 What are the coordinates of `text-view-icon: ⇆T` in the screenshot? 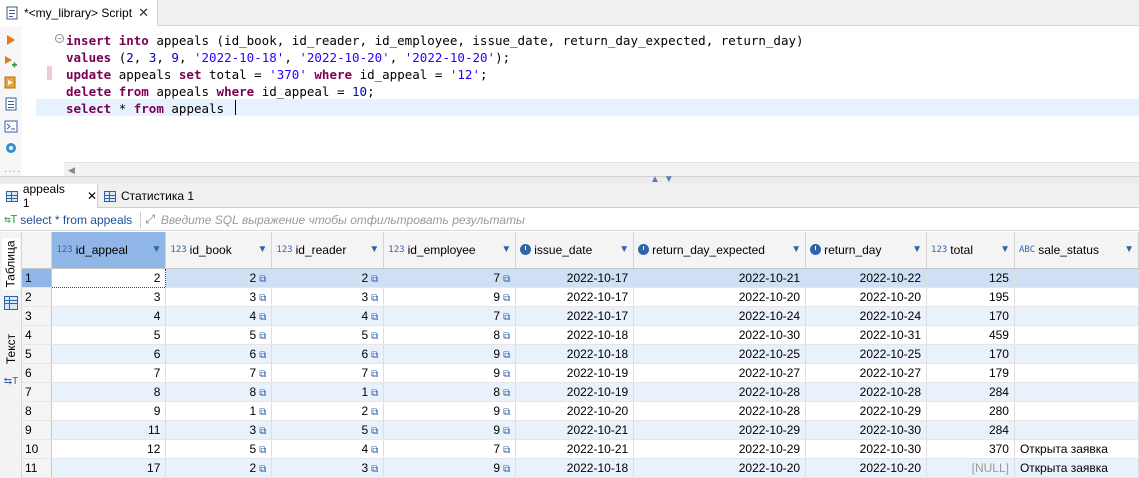 It's located at (11, 381).